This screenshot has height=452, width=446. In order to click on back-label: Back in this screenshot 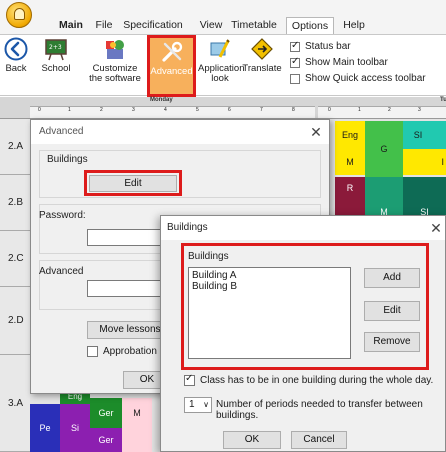, I will do `click(16, 68)`.